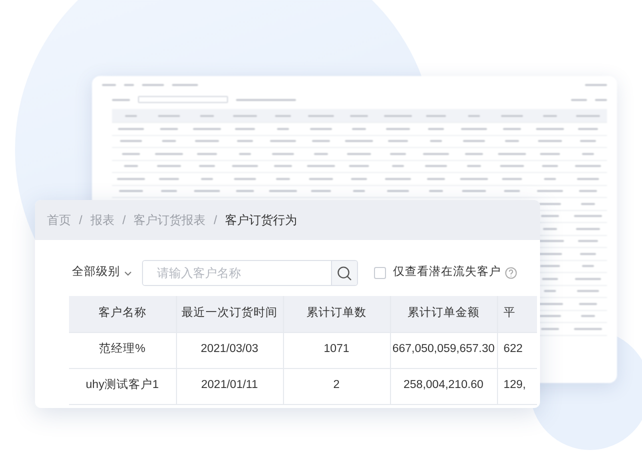 The height and width of the screenshot is (457, 642). I want to click on breadcrumb-link: 客户订货报表, so click(170, 220).